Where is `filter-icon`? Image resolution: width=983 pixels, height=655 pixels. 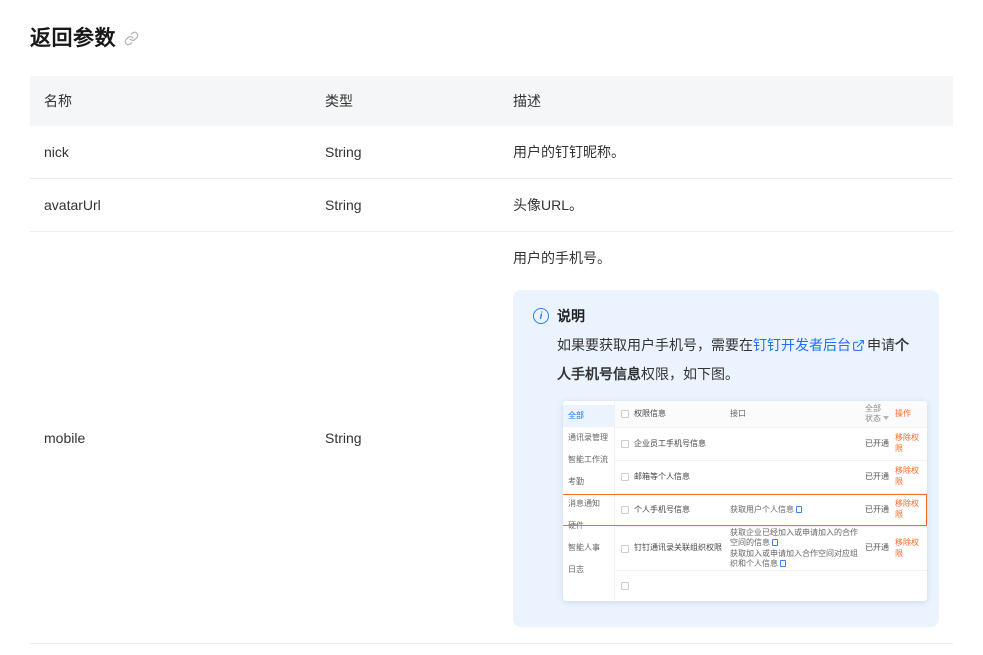 filter-icon is located at coordinates (886, 418).